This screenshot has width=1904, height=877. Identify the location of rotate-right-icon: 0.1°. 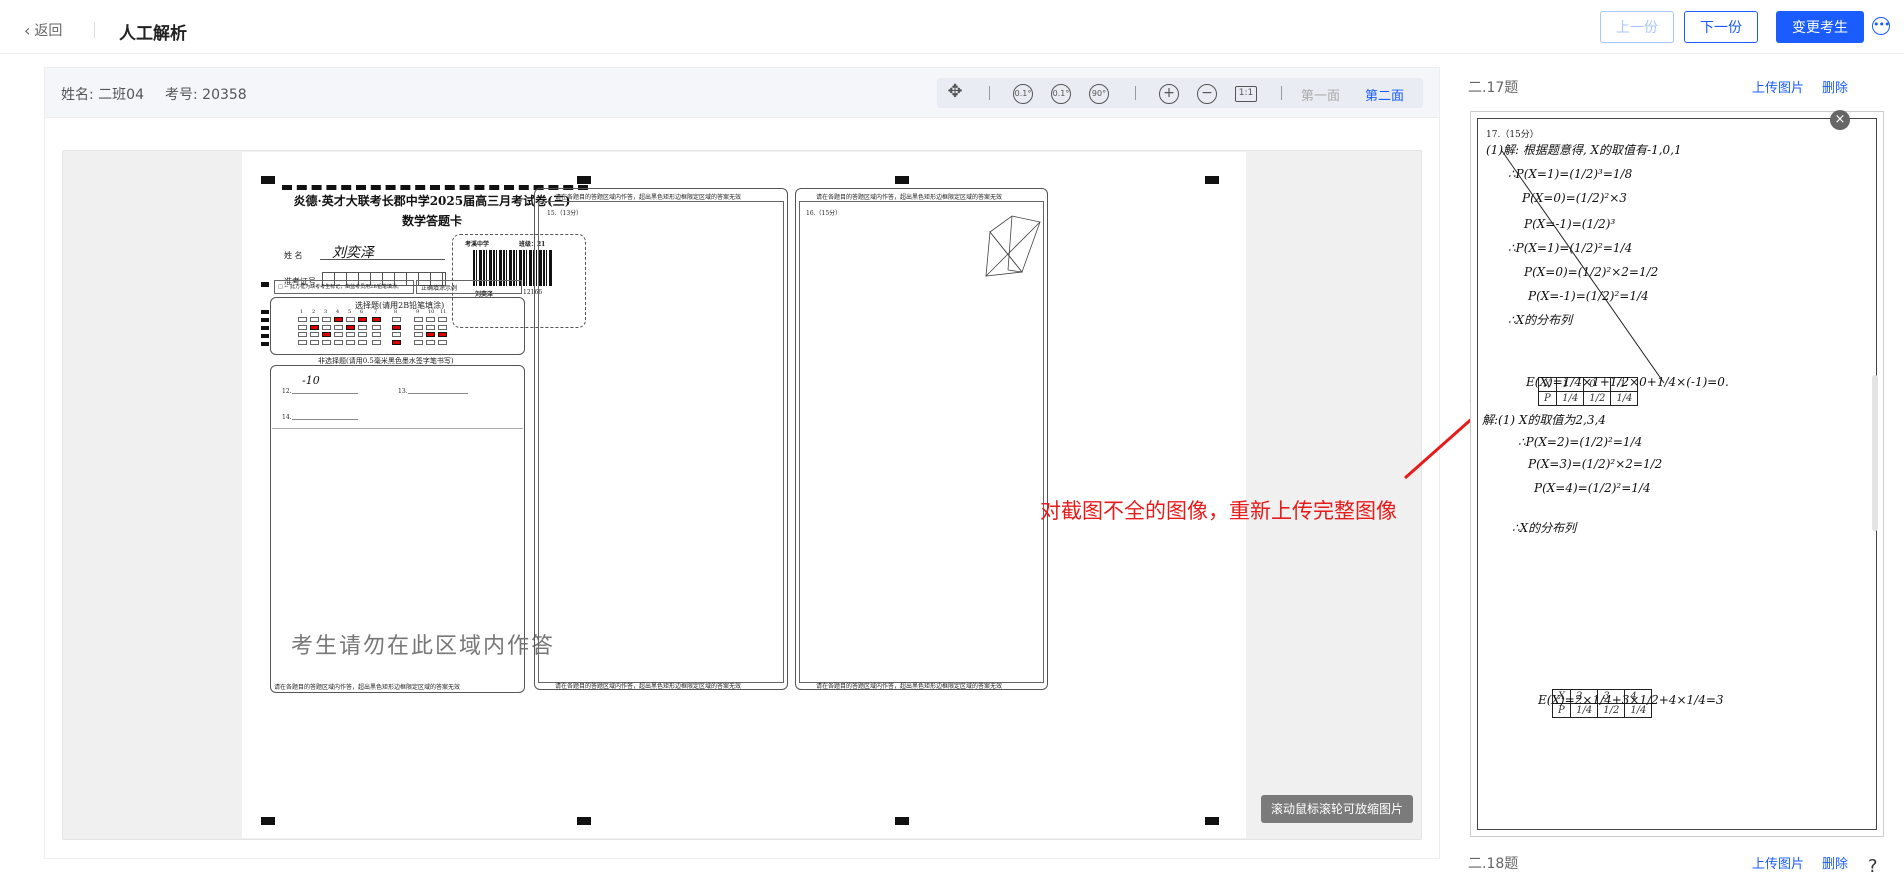
(1061, 94).